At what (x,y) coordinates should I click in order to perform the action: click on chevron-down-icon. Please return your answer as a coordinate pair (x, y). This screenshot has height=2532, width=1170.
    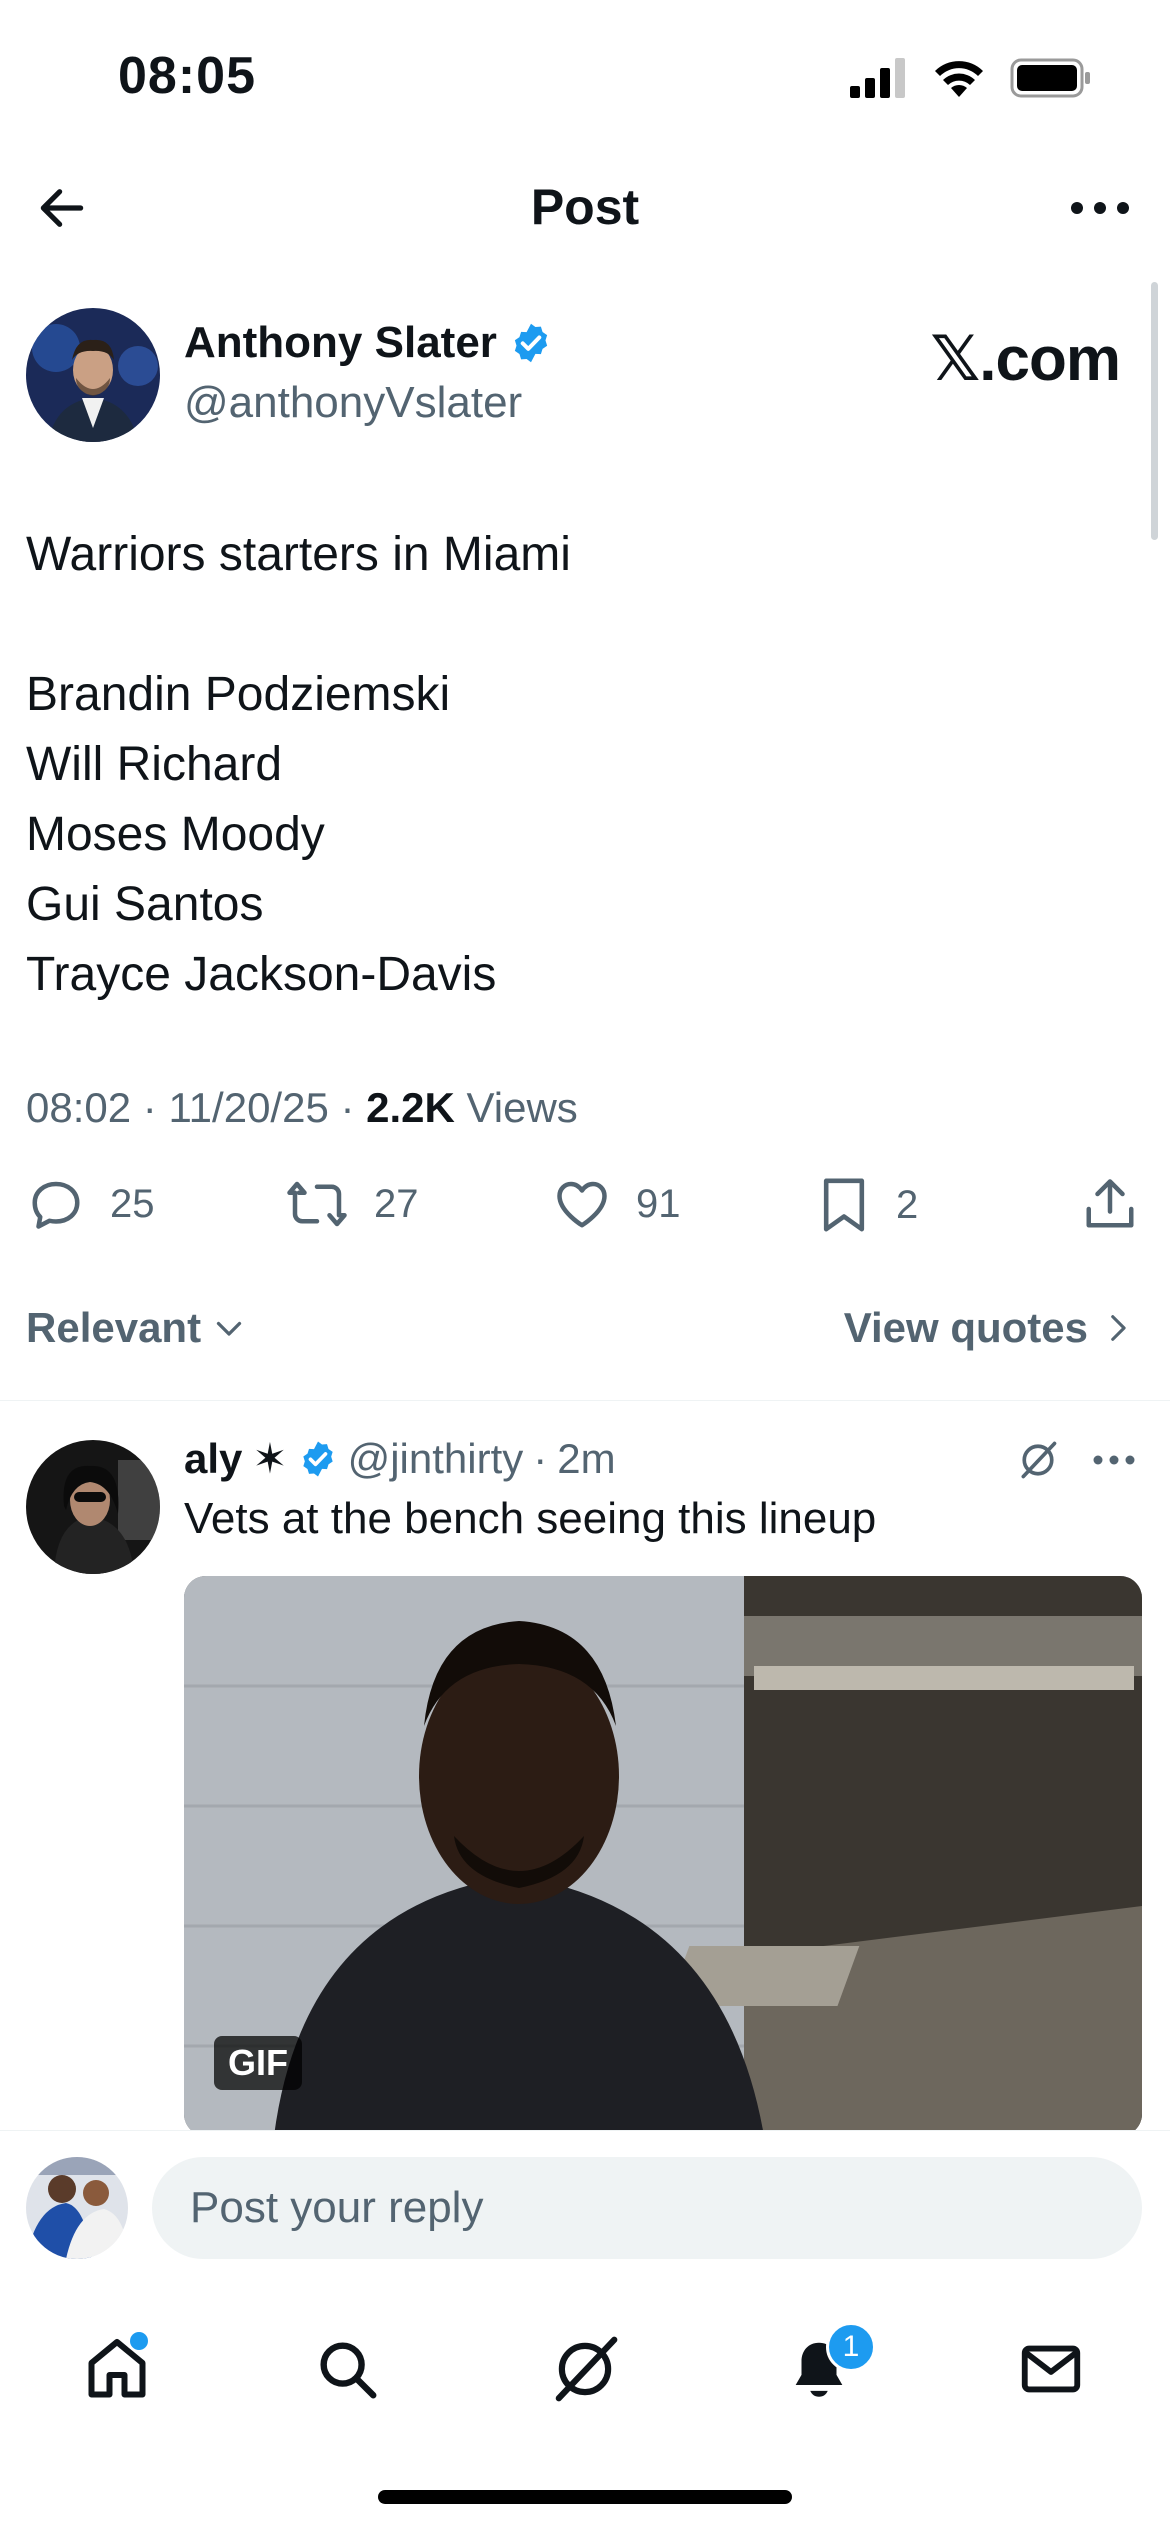
    Looking at the image, I should click on (229, 1328).